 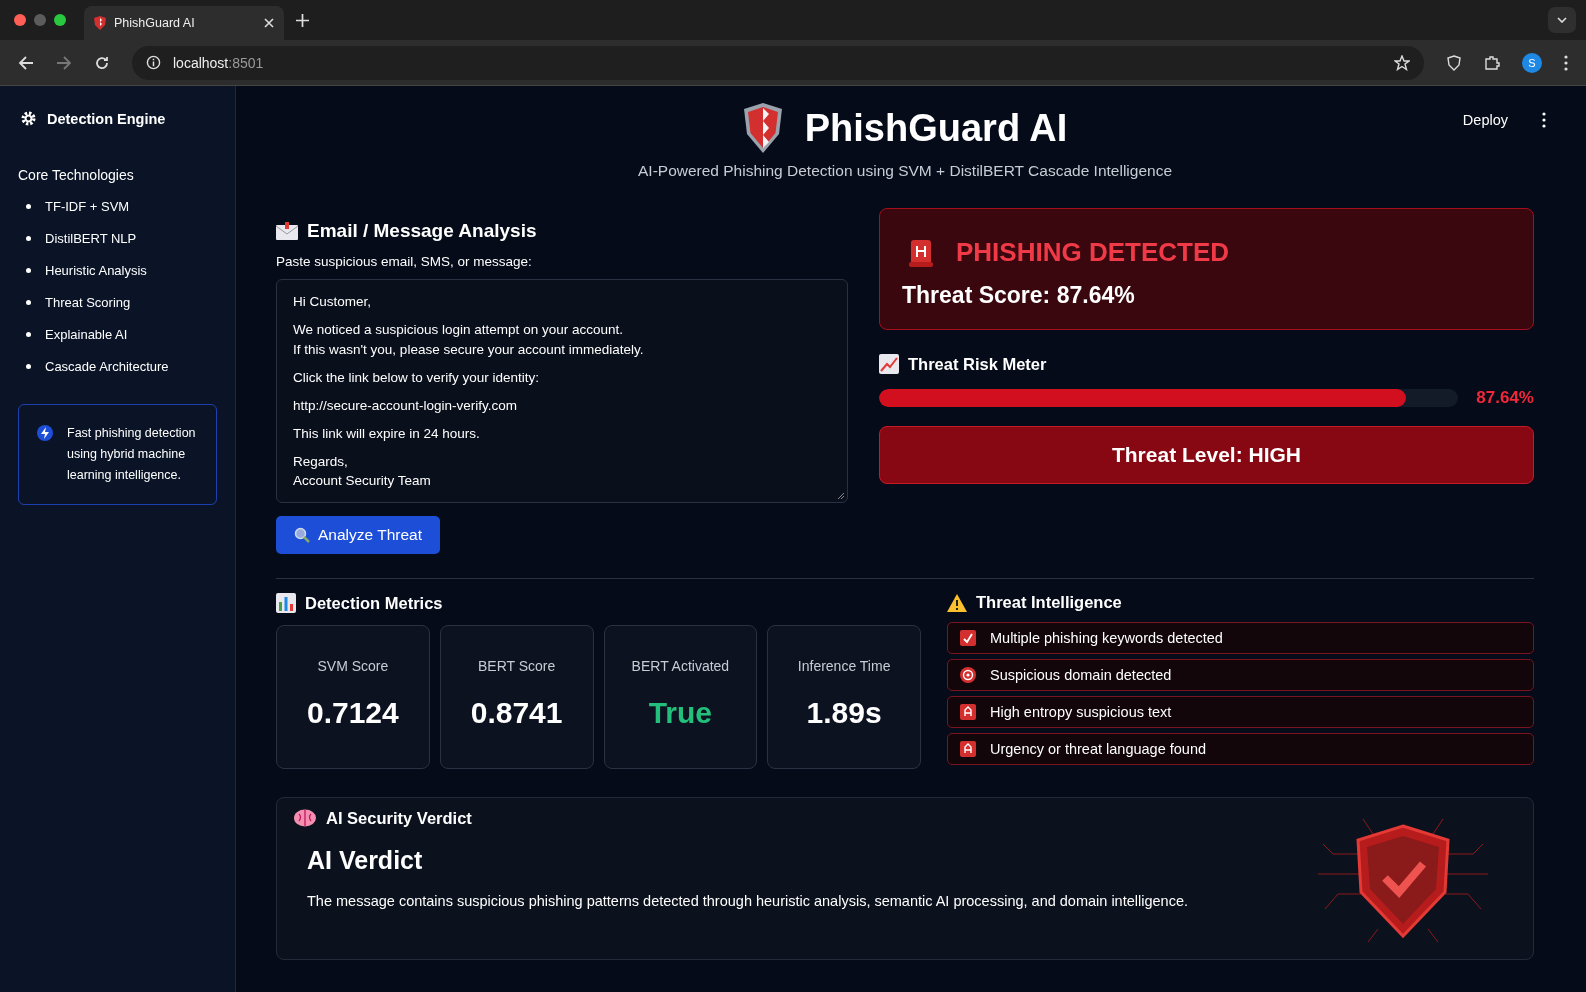 I want to click on envelope-icon, so click(x=287, y=231).